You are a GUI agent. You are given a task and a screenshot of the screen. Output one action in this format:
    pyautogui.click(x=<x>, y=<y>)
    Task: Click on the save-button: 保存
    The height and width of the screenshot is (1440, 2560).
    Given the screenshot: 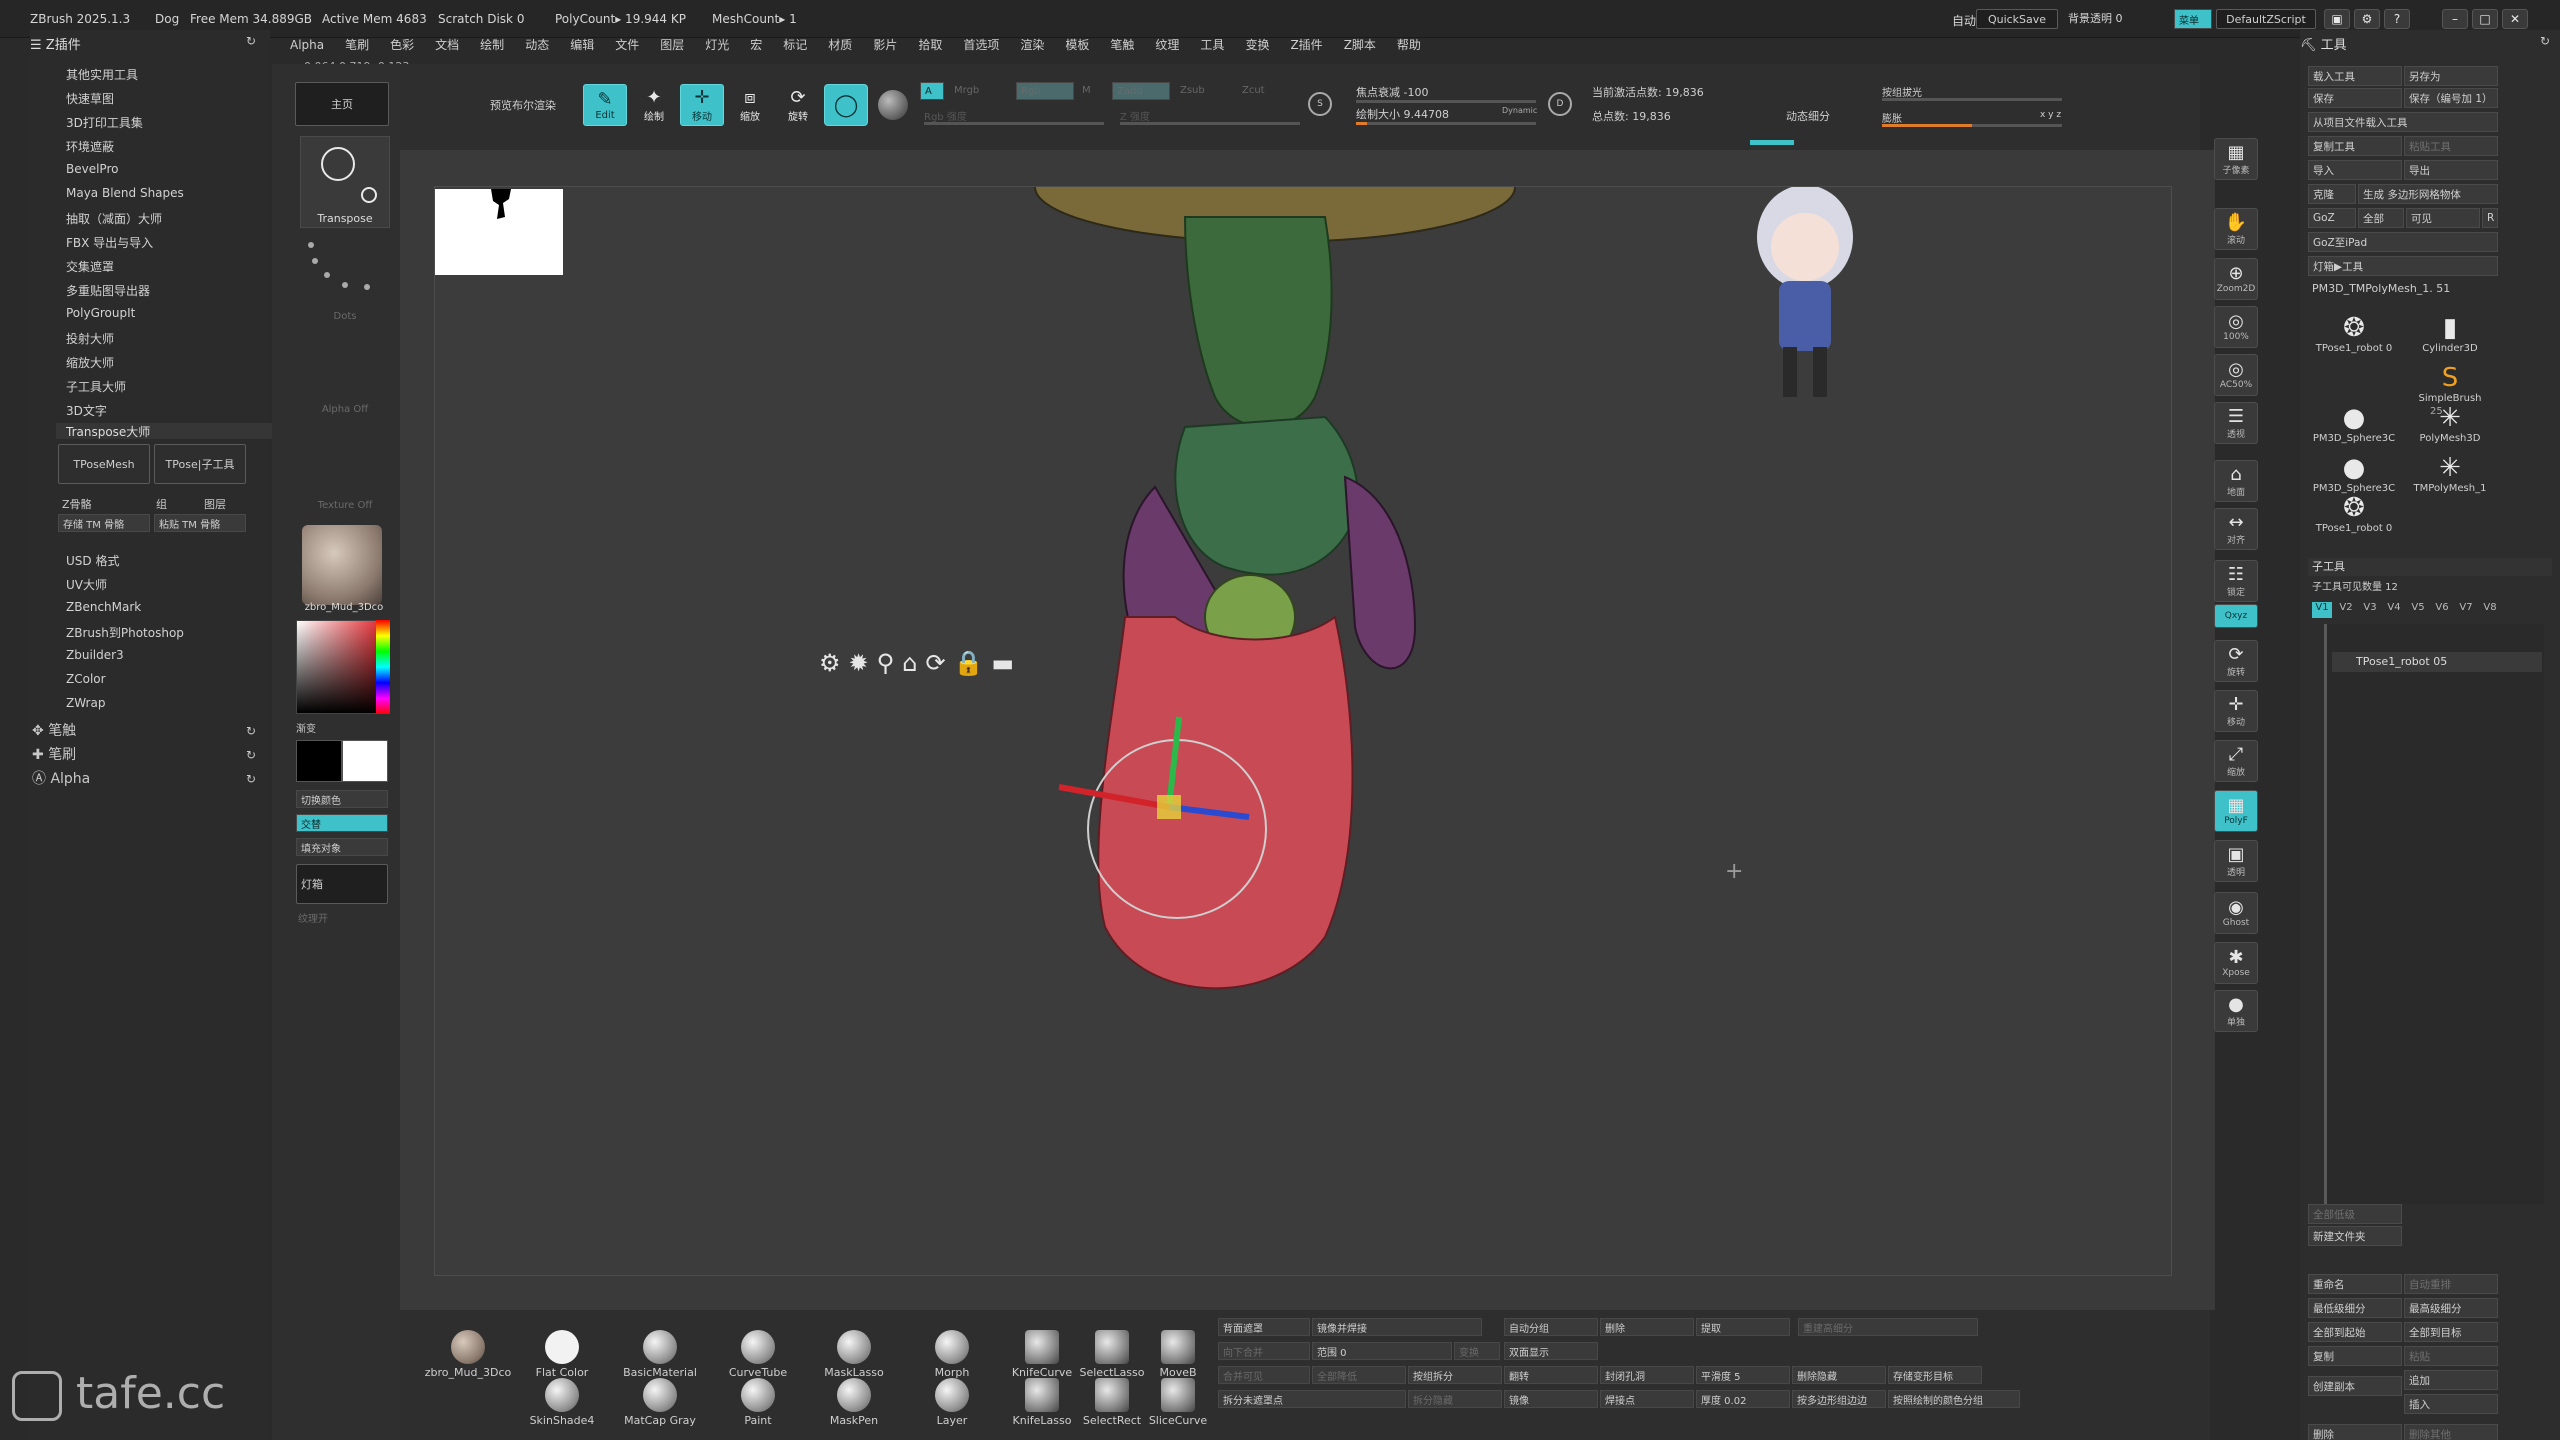 What is the action you would take?
    pyautogui.click(x=2355, y=98)
    